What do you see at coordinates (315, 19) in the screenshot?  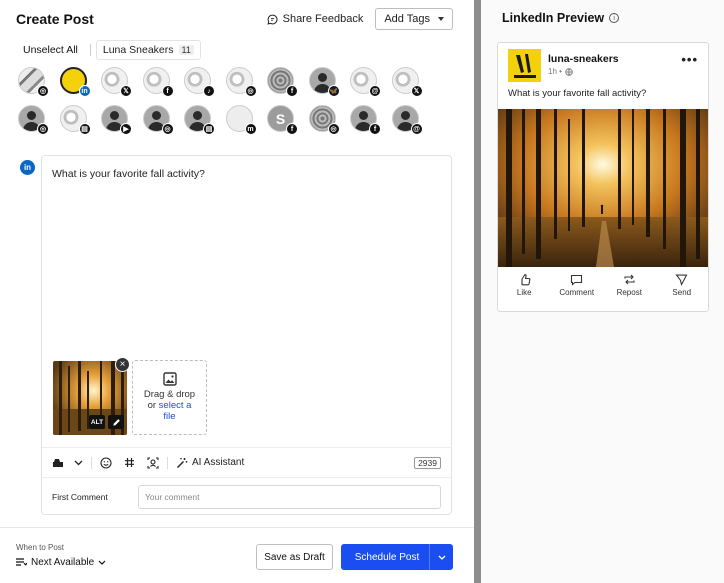 I see `share-feedback-button: Share Feedback` at bounding box center [315, 19].